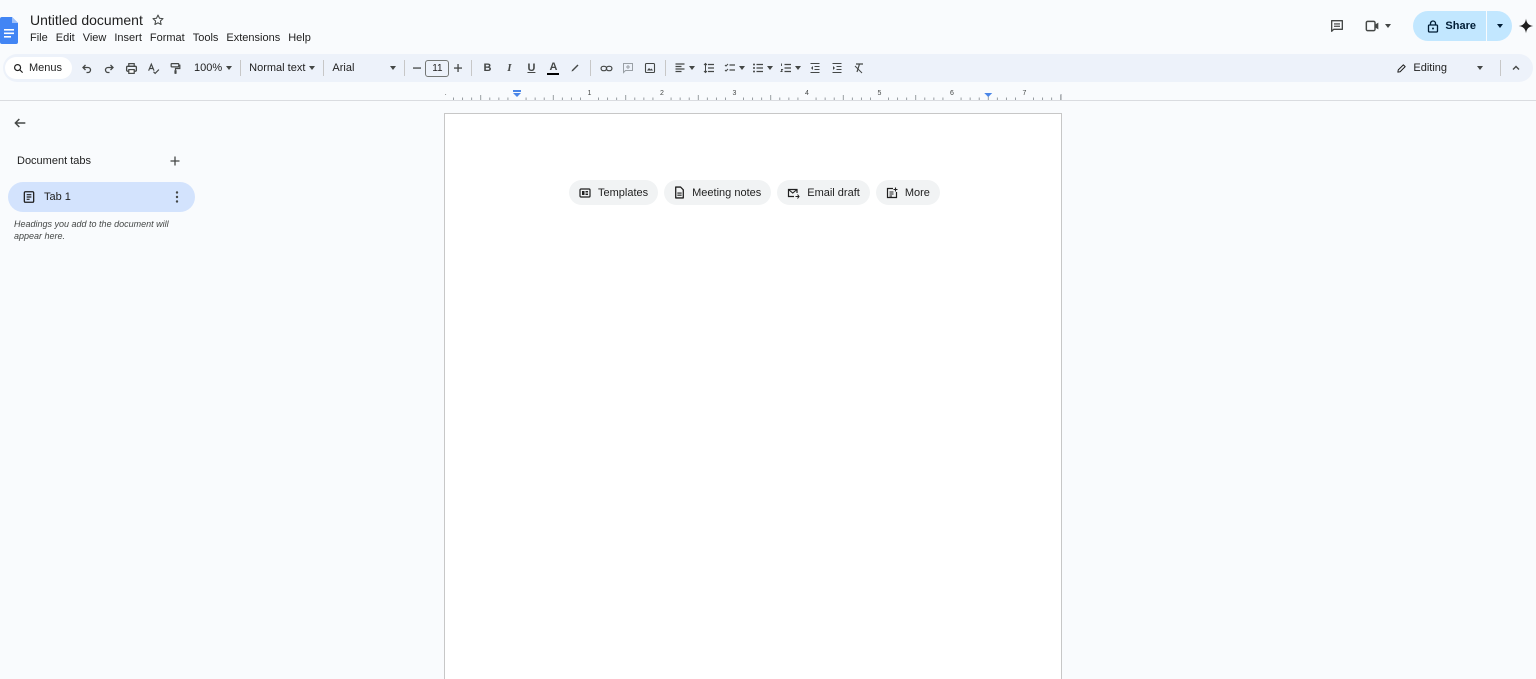 The height and width of the screenshot is (679, 1536). I want to click on editing-mode-select: Editing, so click(1439, 68).